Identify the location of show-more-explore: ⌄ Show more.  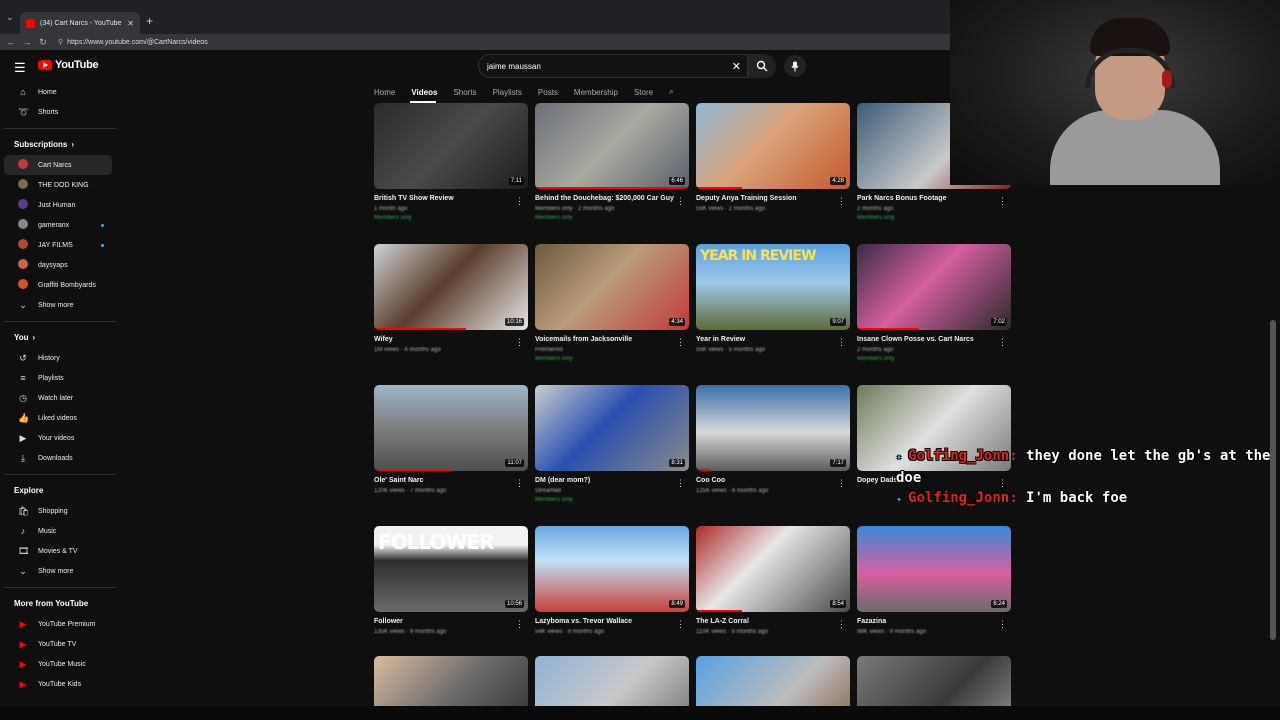
(58, 571).